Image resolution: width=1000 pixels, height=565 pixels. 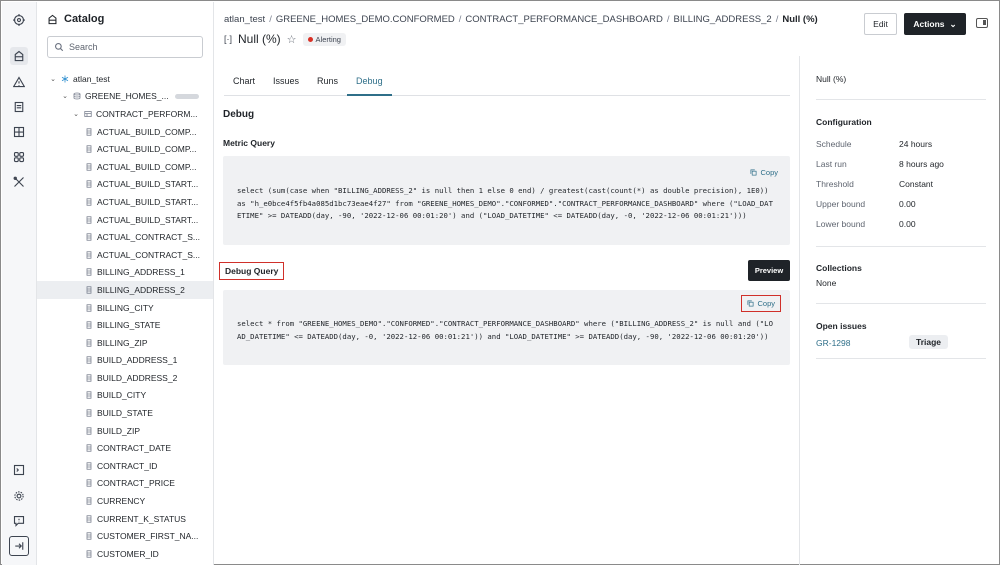 I want to click on terminal-icon, so click(x=19, y=470).